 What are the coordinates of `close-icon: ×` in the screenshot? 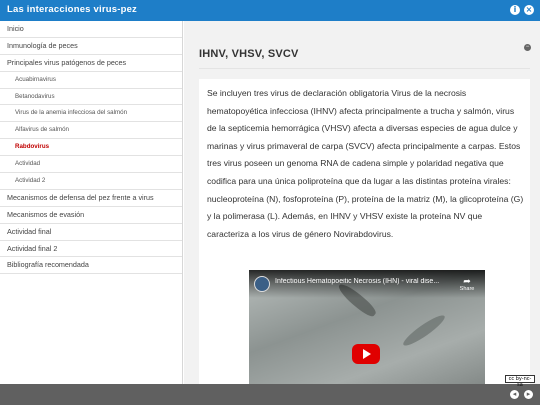 It's located at (529, 10).